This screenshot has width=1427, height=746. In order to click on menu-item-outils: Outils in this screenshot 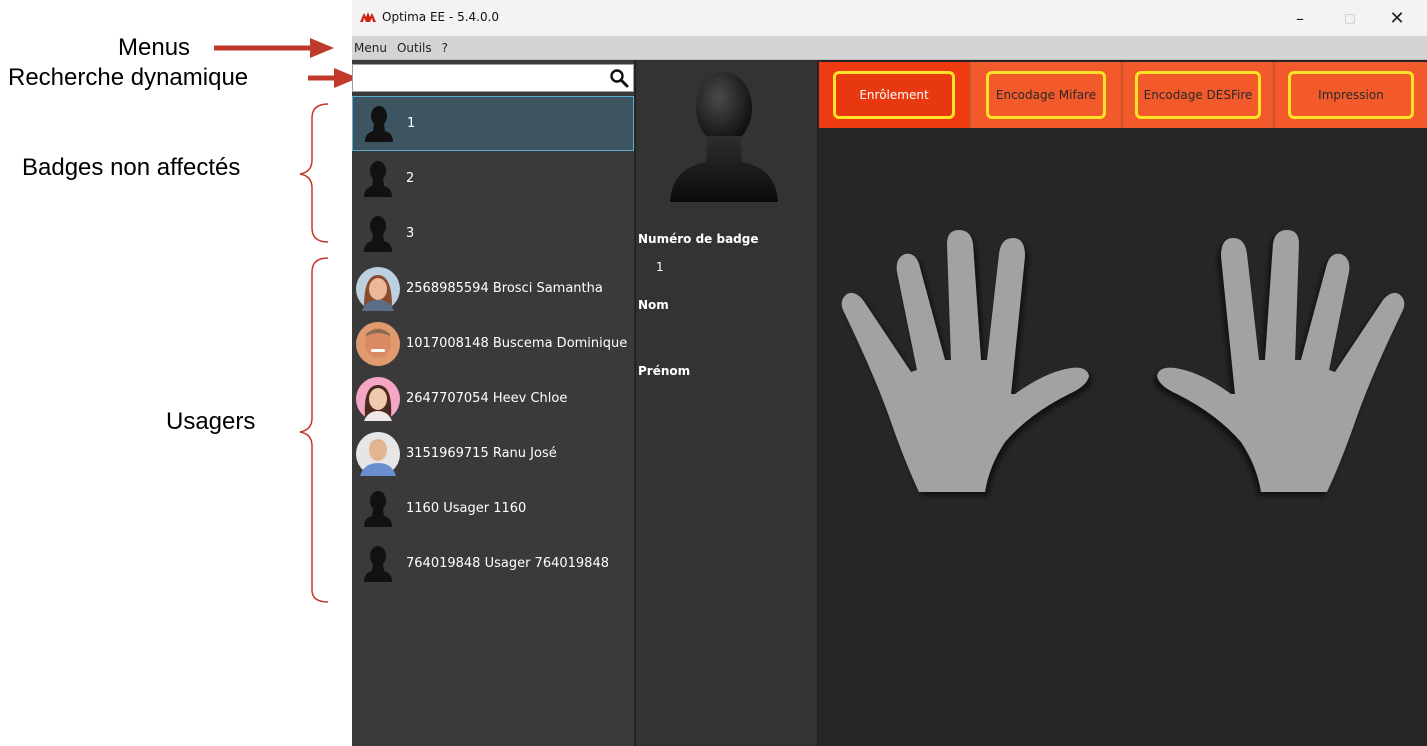, I will do `click(414, 48)`.